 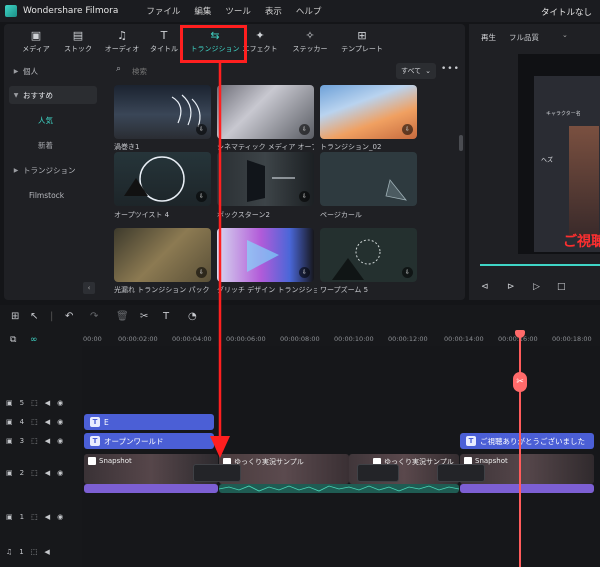 What do you see at coordinates (122, 42) in the screenshot?
I see `tab-audio: ♫ オーディオ` at bounding box center [122, 42].